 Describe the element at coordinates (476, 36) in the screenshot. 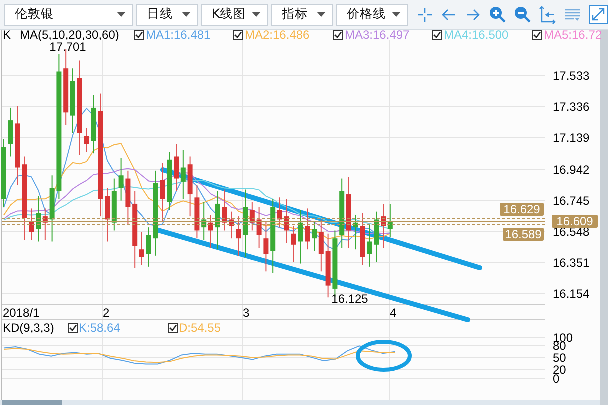

I see `legend-value: MA4:16.500` at that location.